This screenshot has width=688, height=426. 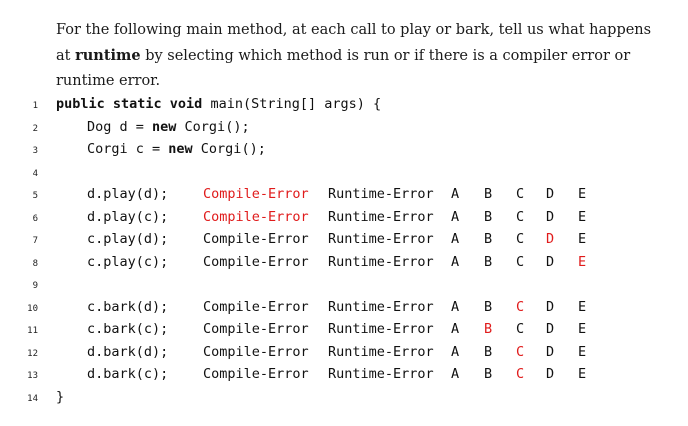 What do you see at coordinates (35, 196) in the screenshot?
I see `line-number: 5` at bounding box center [35, 196].